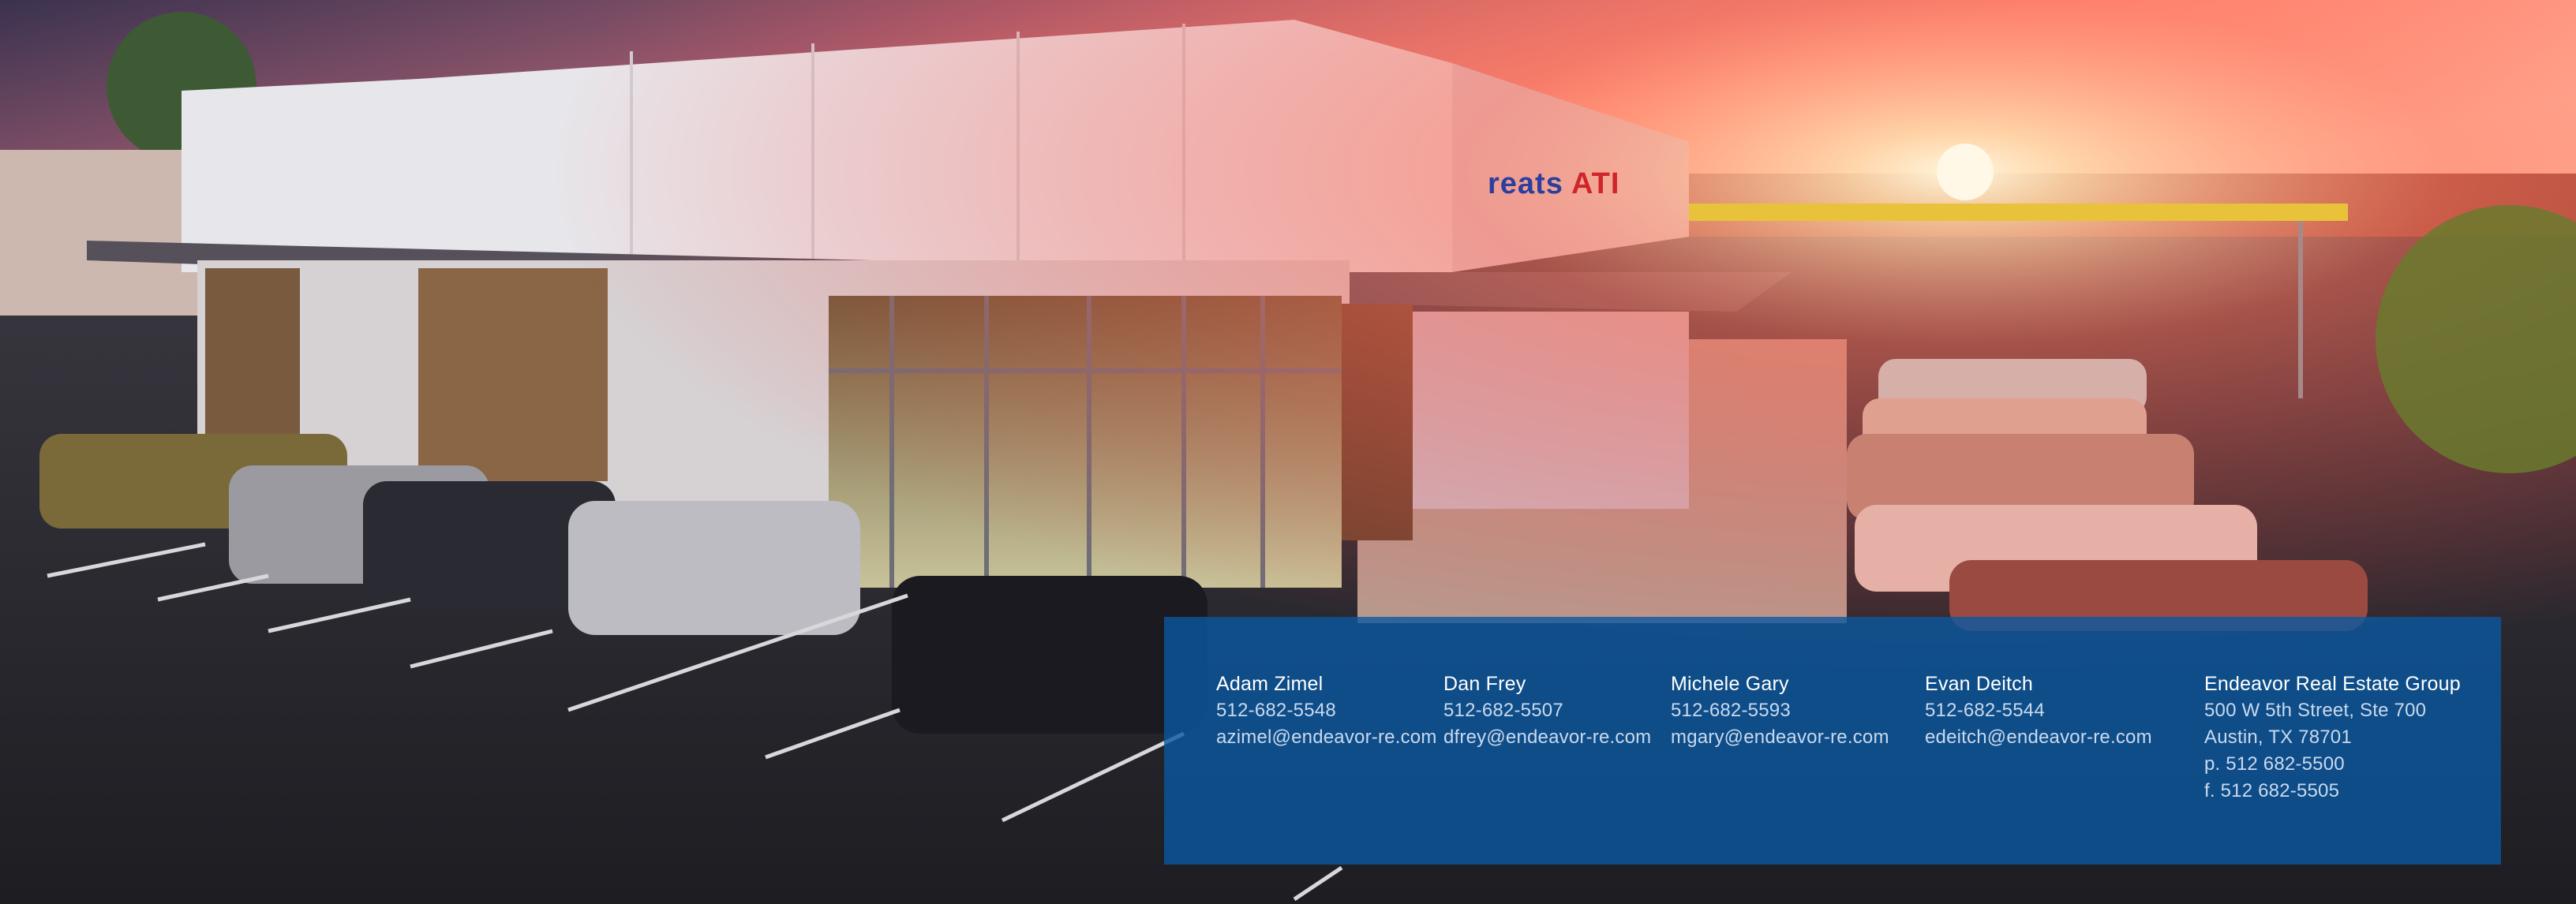  I want to click on store-sign-text: reats, so click(1525, 183).